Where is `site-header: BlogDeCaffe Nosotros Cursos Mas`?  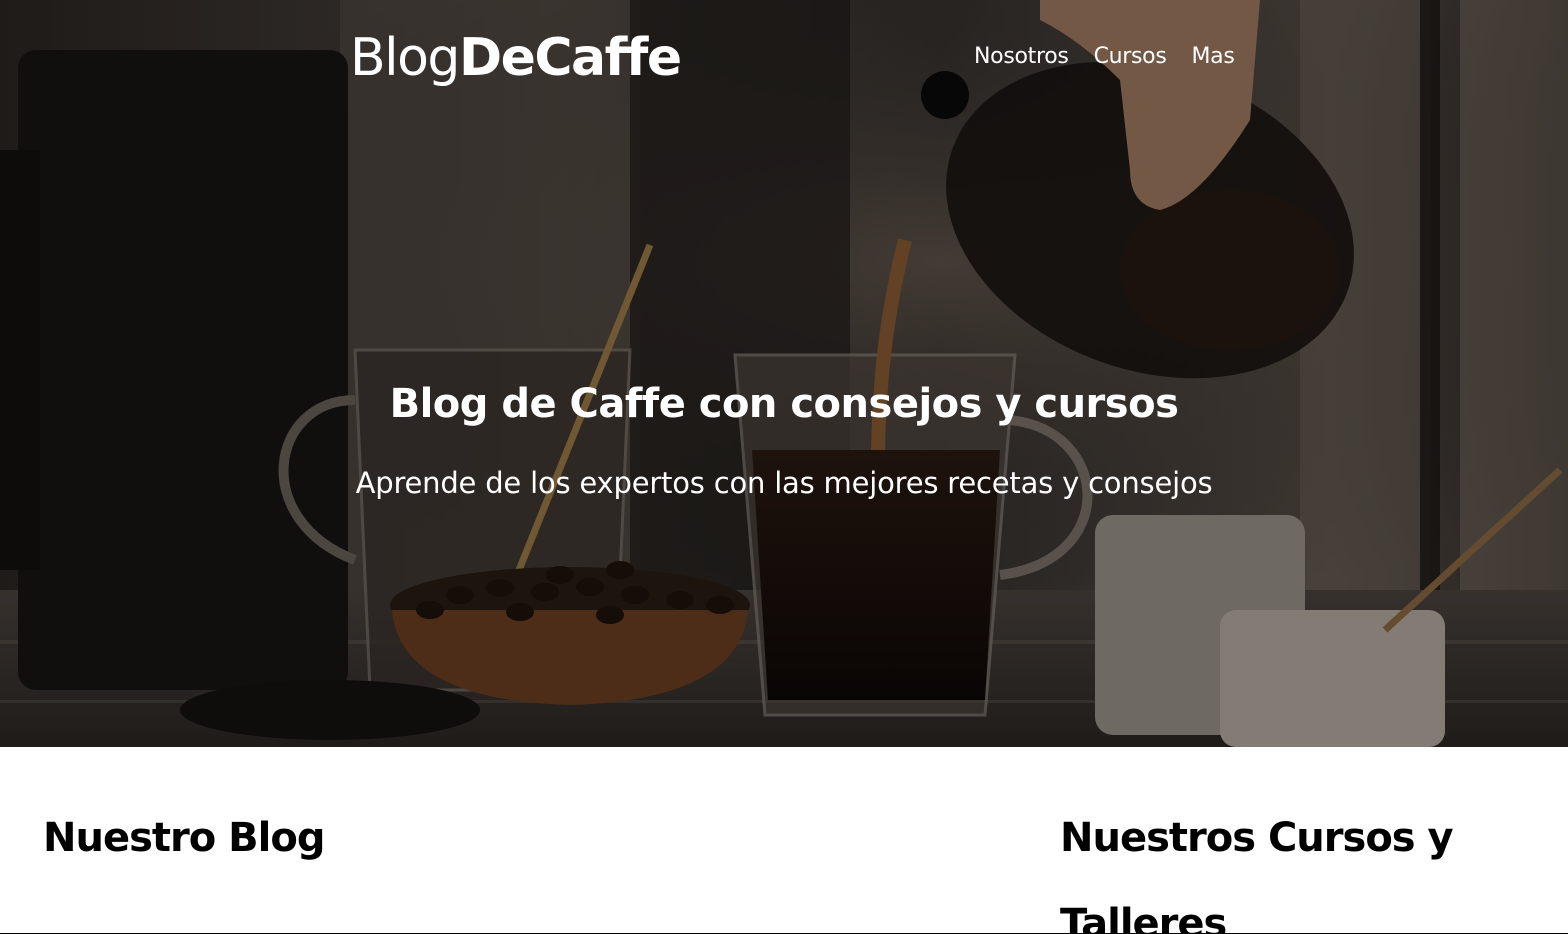
site-header: BlogDeCaffe Nosotros Cursos Mas is located at coordinates (784, 60).